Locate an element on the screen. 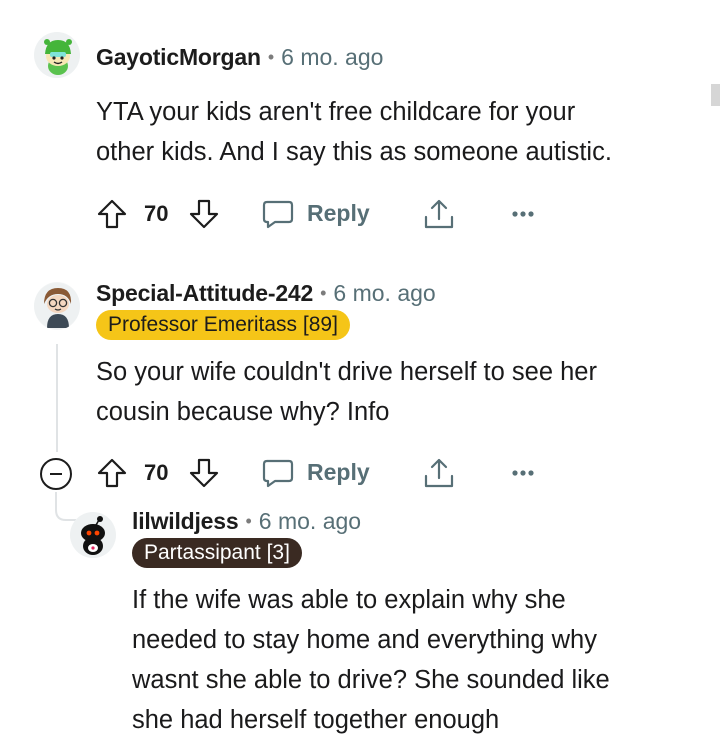  user-flair: Partassipant [3] is located at coordinates (217, 553).